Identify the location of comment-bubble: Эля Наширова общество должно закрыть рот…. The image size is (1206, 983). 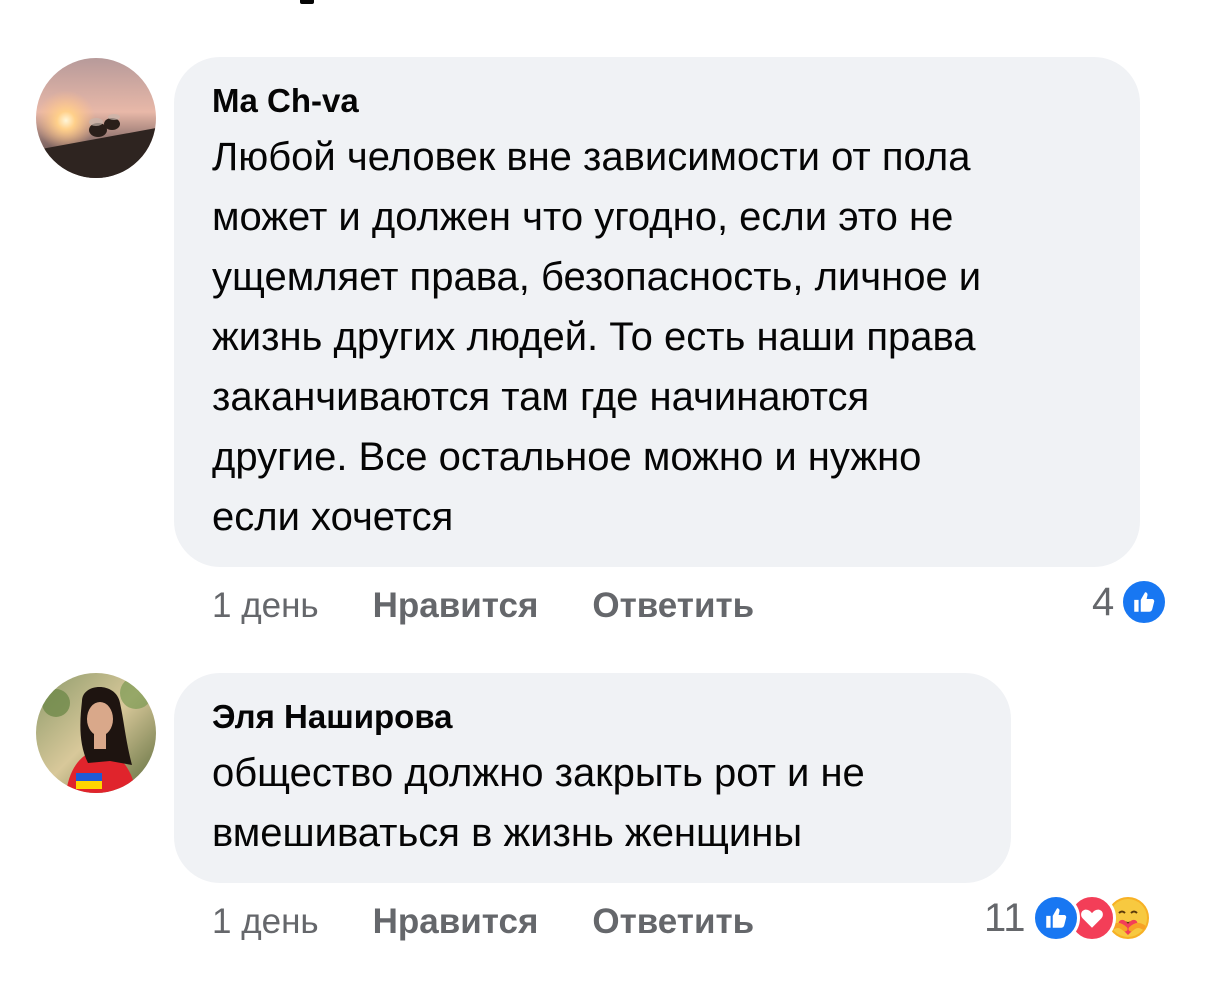
(592, 778).